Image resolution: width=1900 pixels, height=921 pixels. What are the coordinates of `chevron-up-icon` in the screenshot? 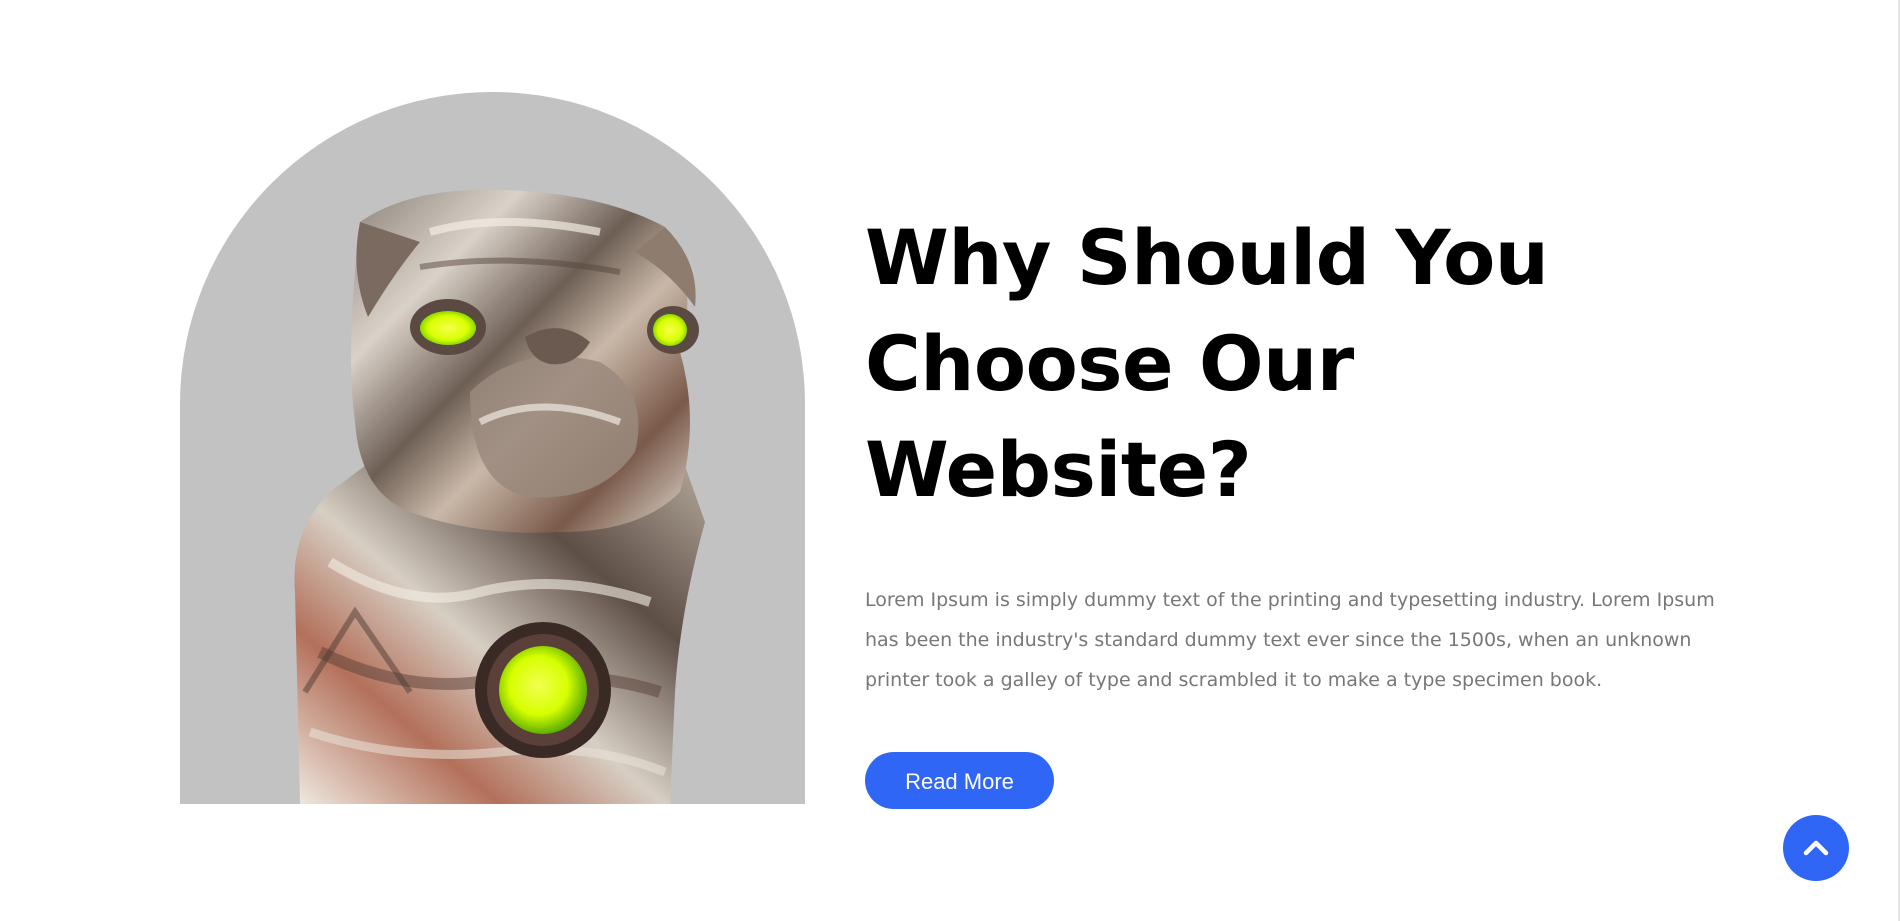 It's located at (1816, 848).